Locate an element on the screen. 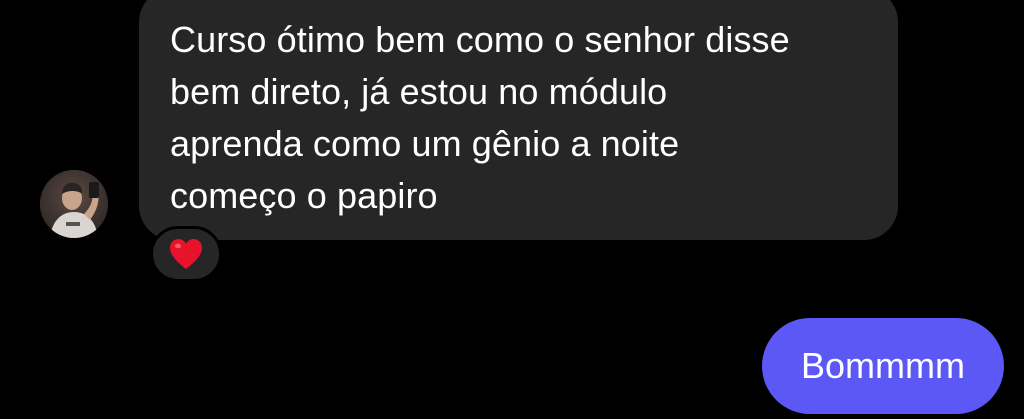 The width and height of the screenshot is (1024, 419). outgoing-message-bubble: Bommmm is located at coordinates (883, 366).